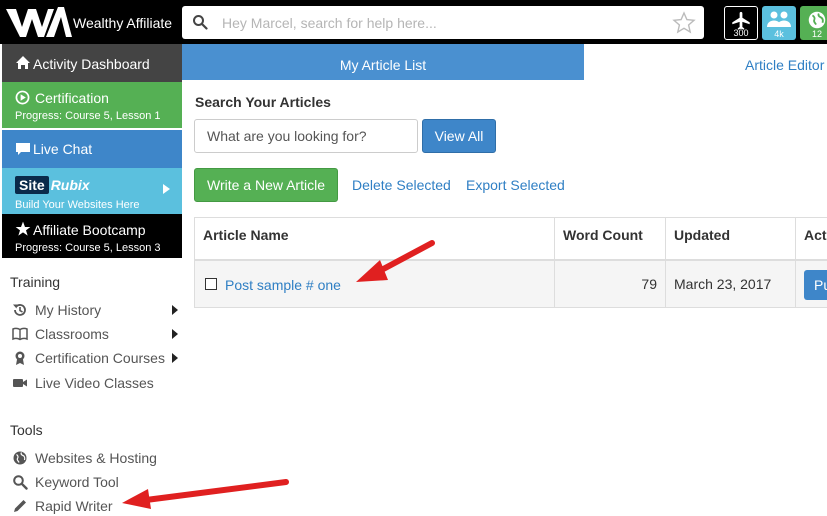  I want to click on top-bar: Wealthy Affiliate 300 4k 12, so click(413, 22).